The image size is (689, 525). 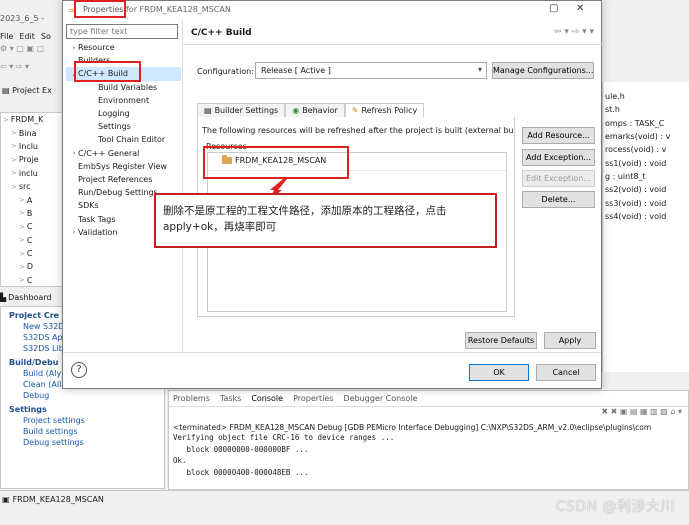 I want to click on nav-item-label: Validation, so click(x=98, y=232).